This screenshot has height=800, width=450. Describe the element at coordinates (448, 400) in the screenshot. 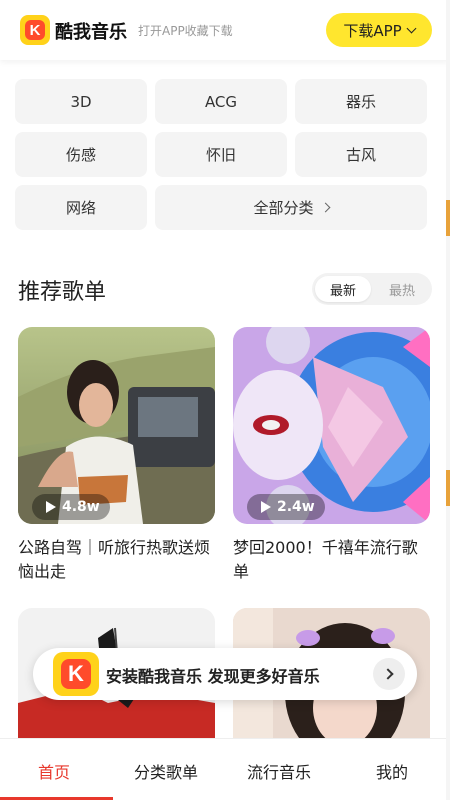

I see `scrollbar-track` at that location.